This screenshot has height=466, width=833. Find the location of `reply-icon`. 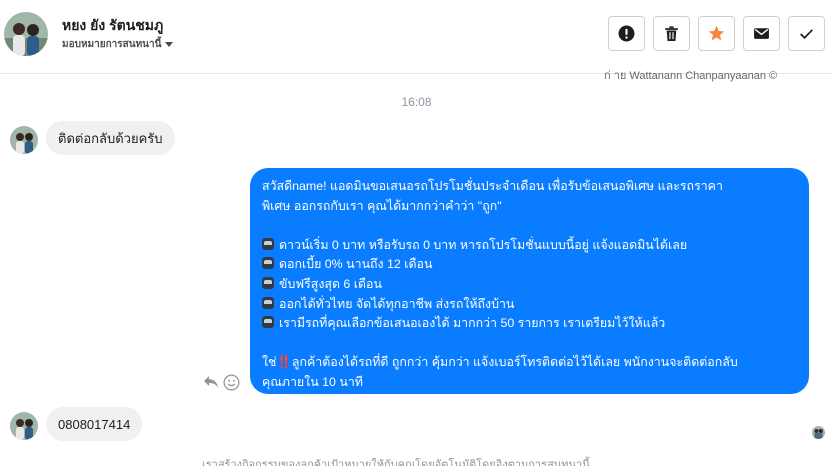

reply-icon is located at coordinates (211, 382).